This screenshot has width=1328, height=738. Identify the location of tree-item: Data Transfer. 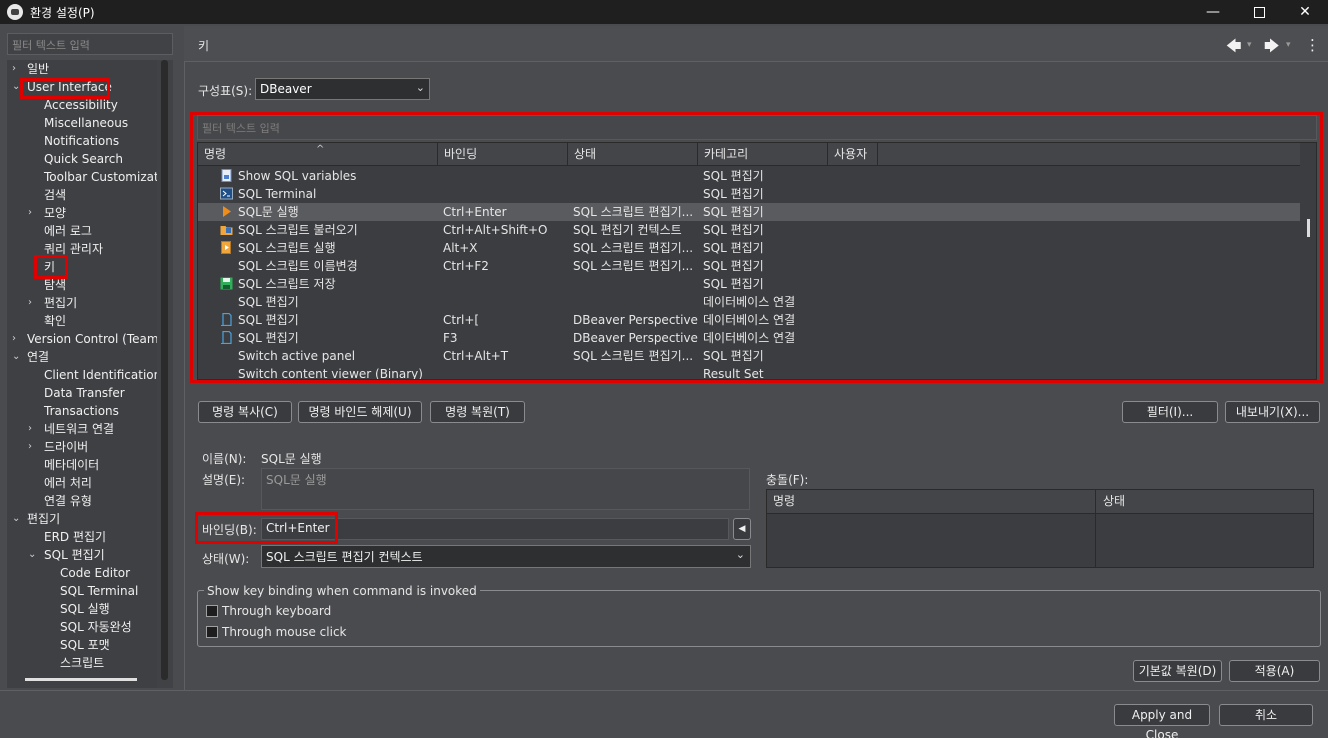
(84, 393).